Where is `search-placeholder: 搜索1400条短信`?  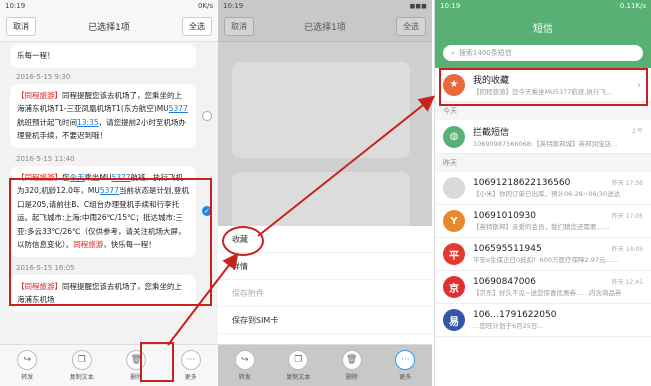 search-placeholder: 搜索1400条短信 is located at coordinates (485, 53).